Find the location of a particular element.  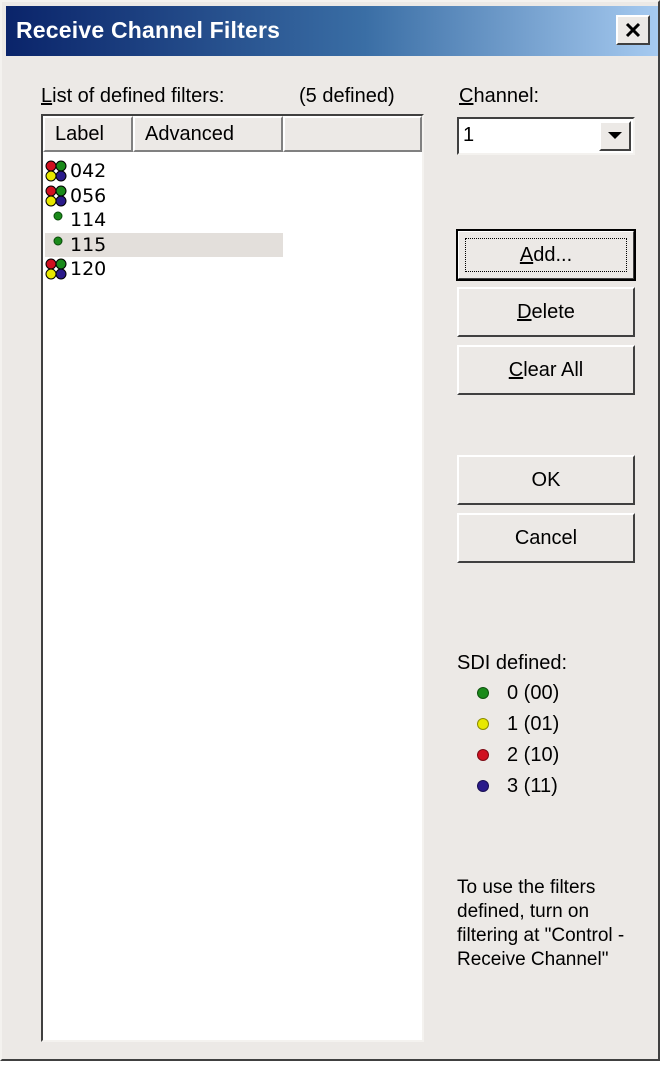

sdi-legend-item: 2 (10) is located at coordinates (518, 755).